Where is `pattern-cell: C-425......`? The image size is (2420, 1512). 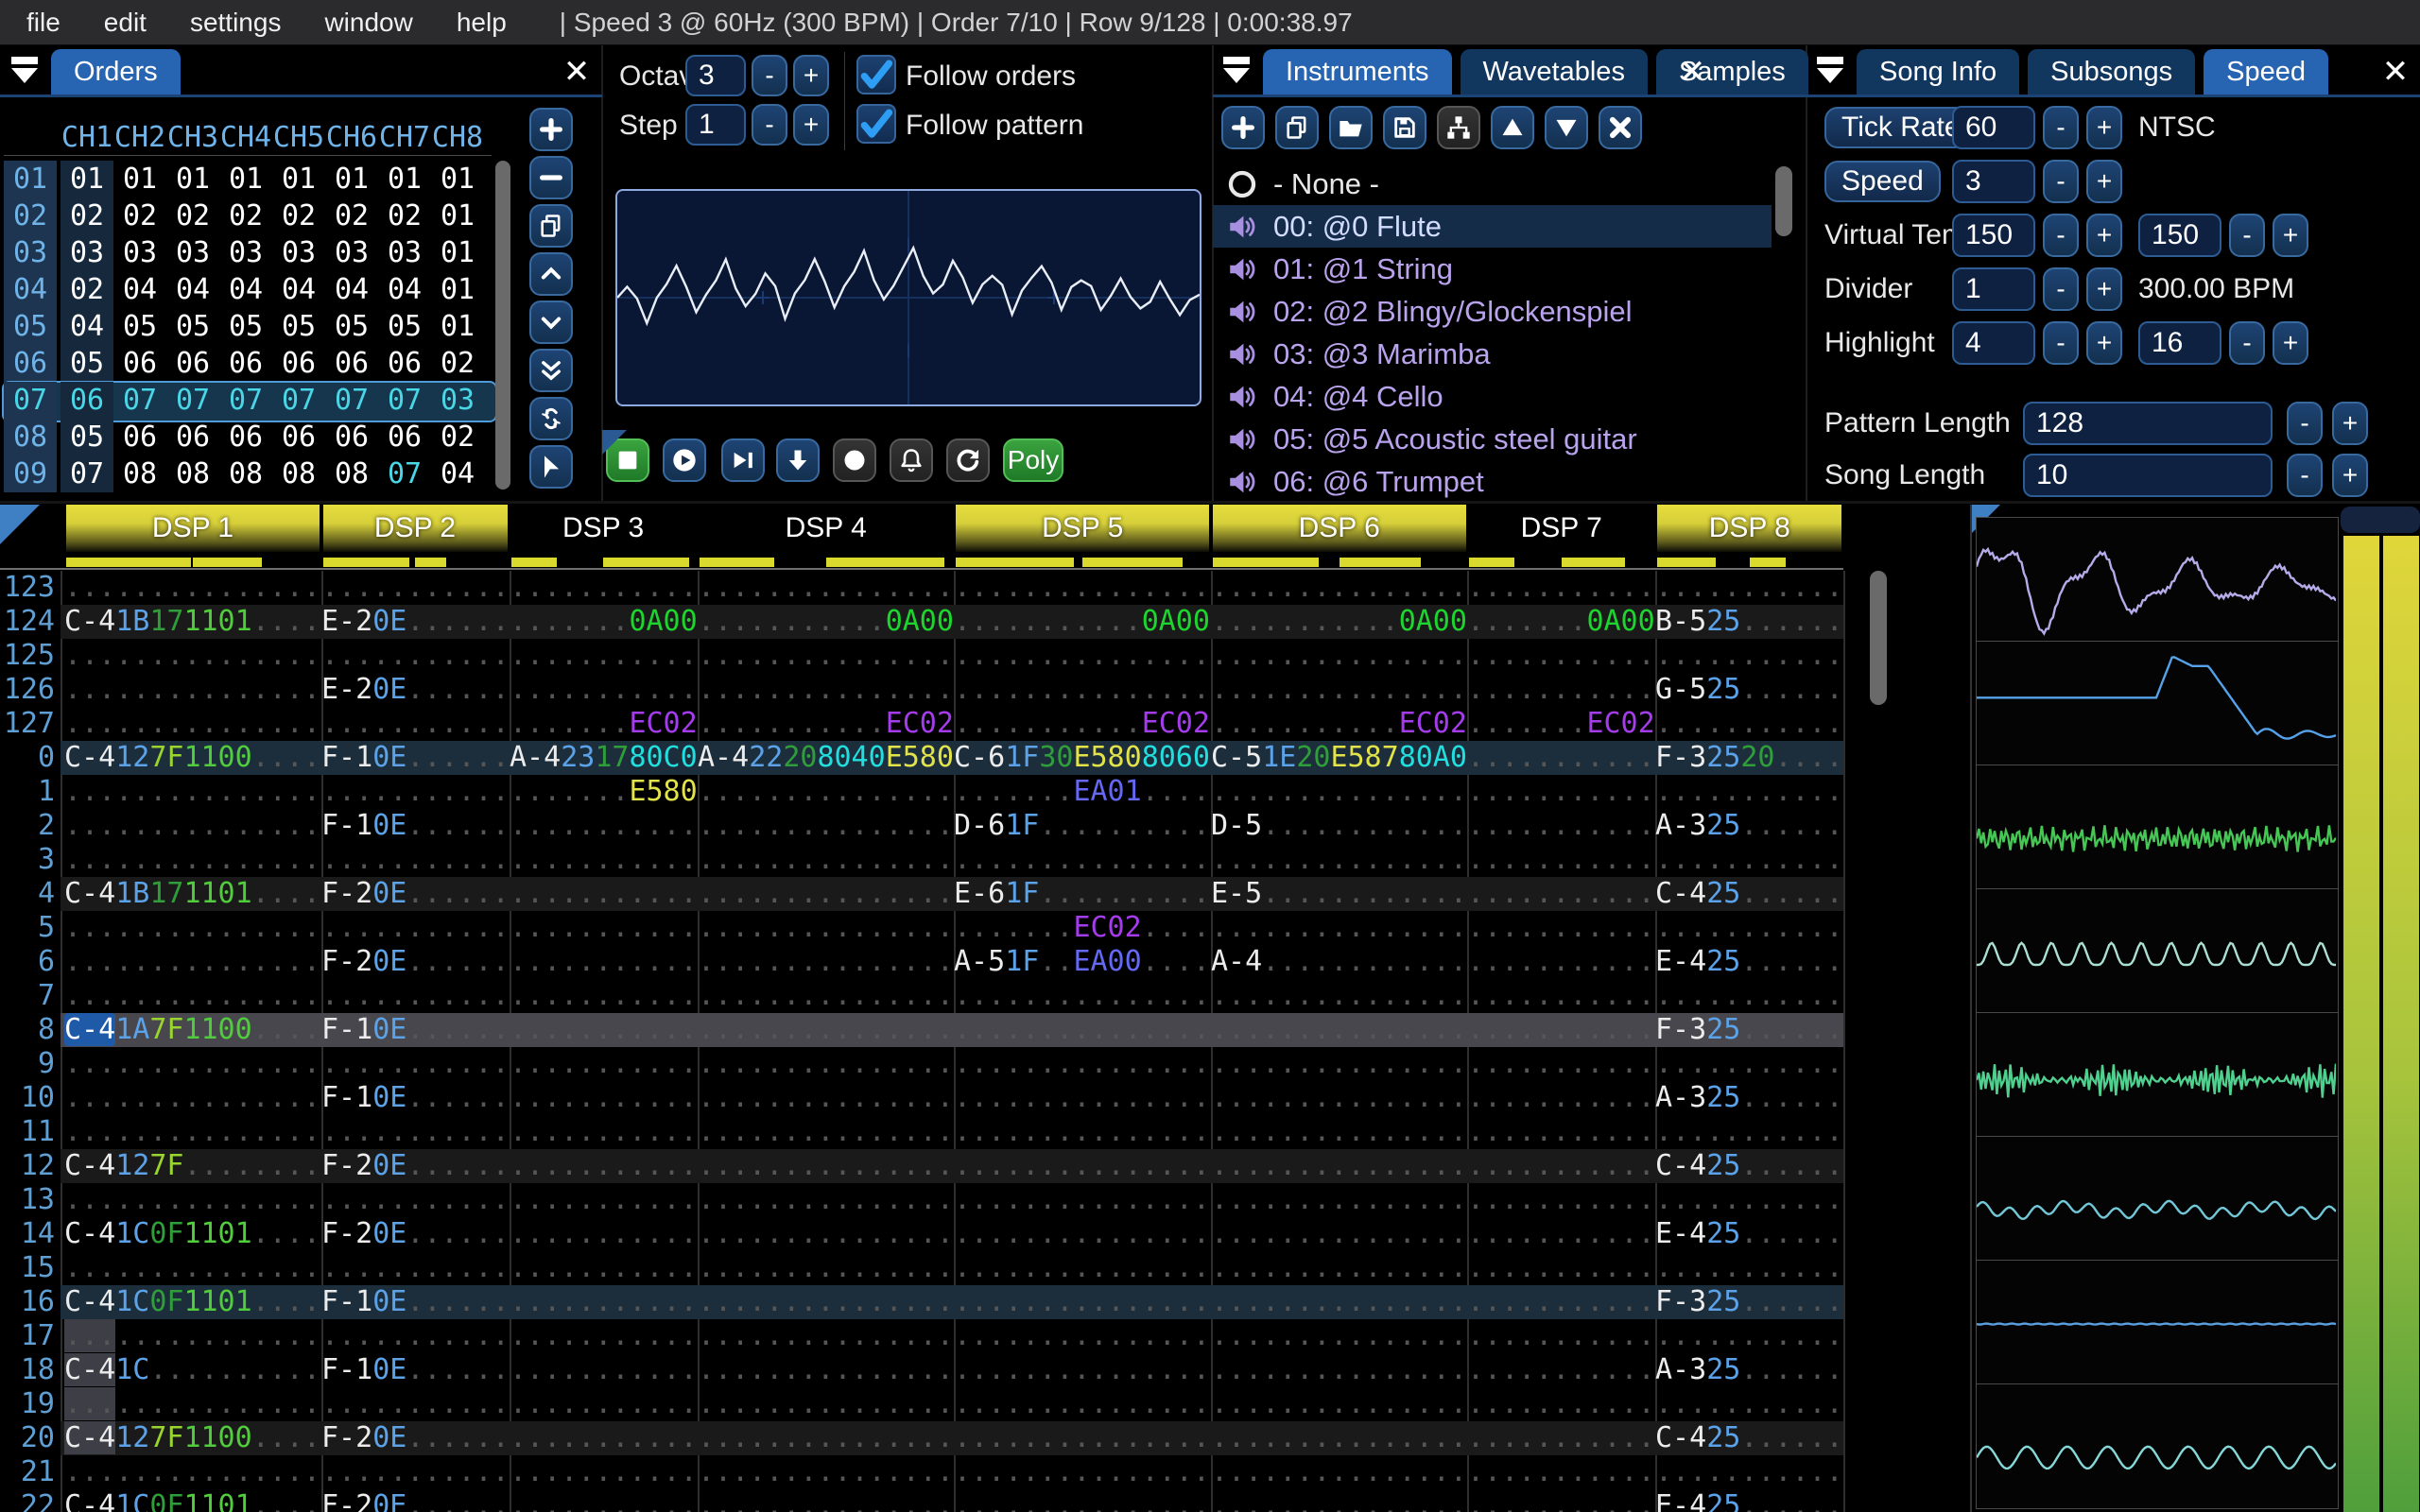 pattern-cell: C-425...... is located at coordinates (1749, 894).